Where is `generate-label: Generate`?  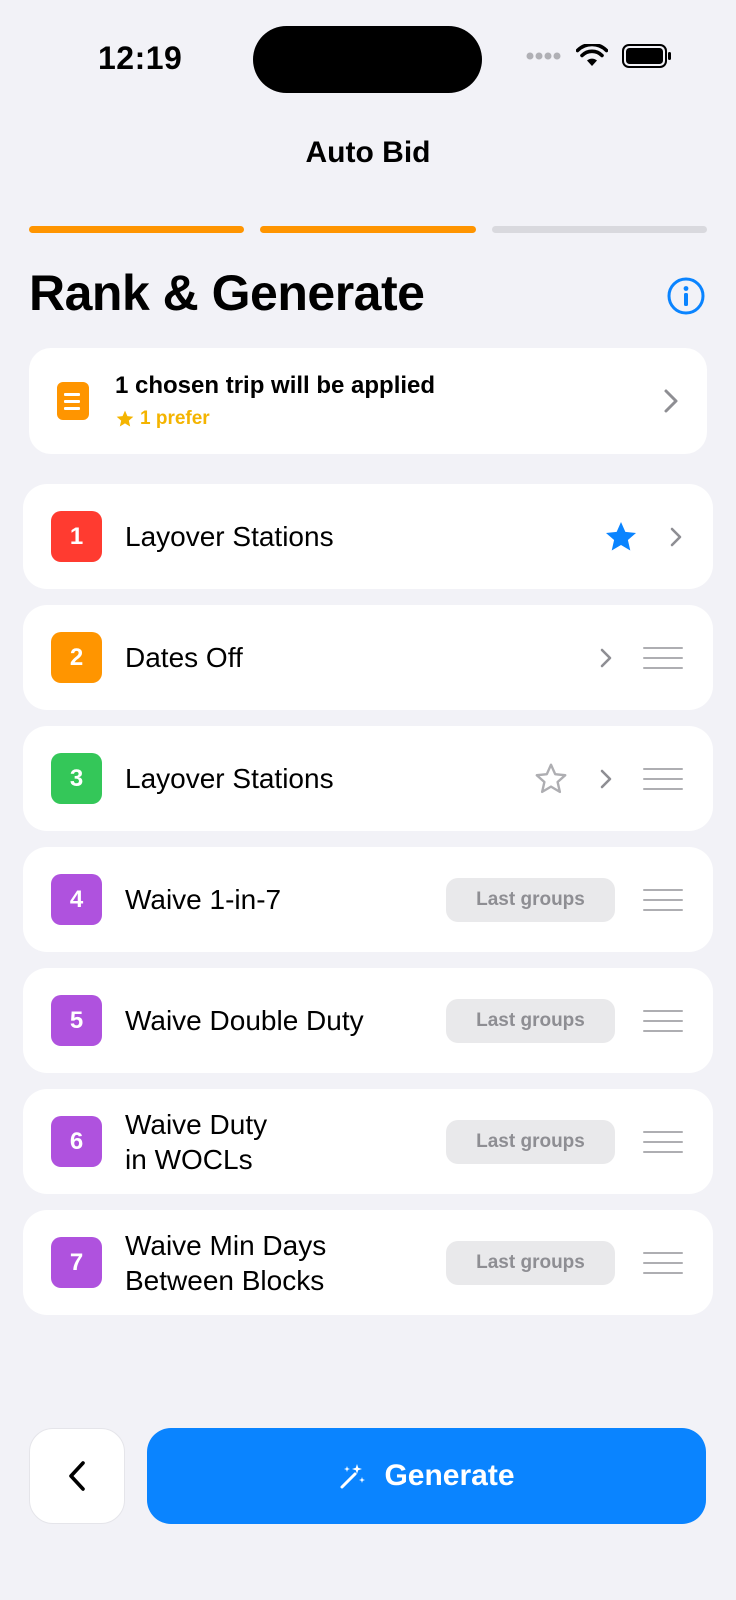
generate-label: Generate is located at coordinates (449, 1475).